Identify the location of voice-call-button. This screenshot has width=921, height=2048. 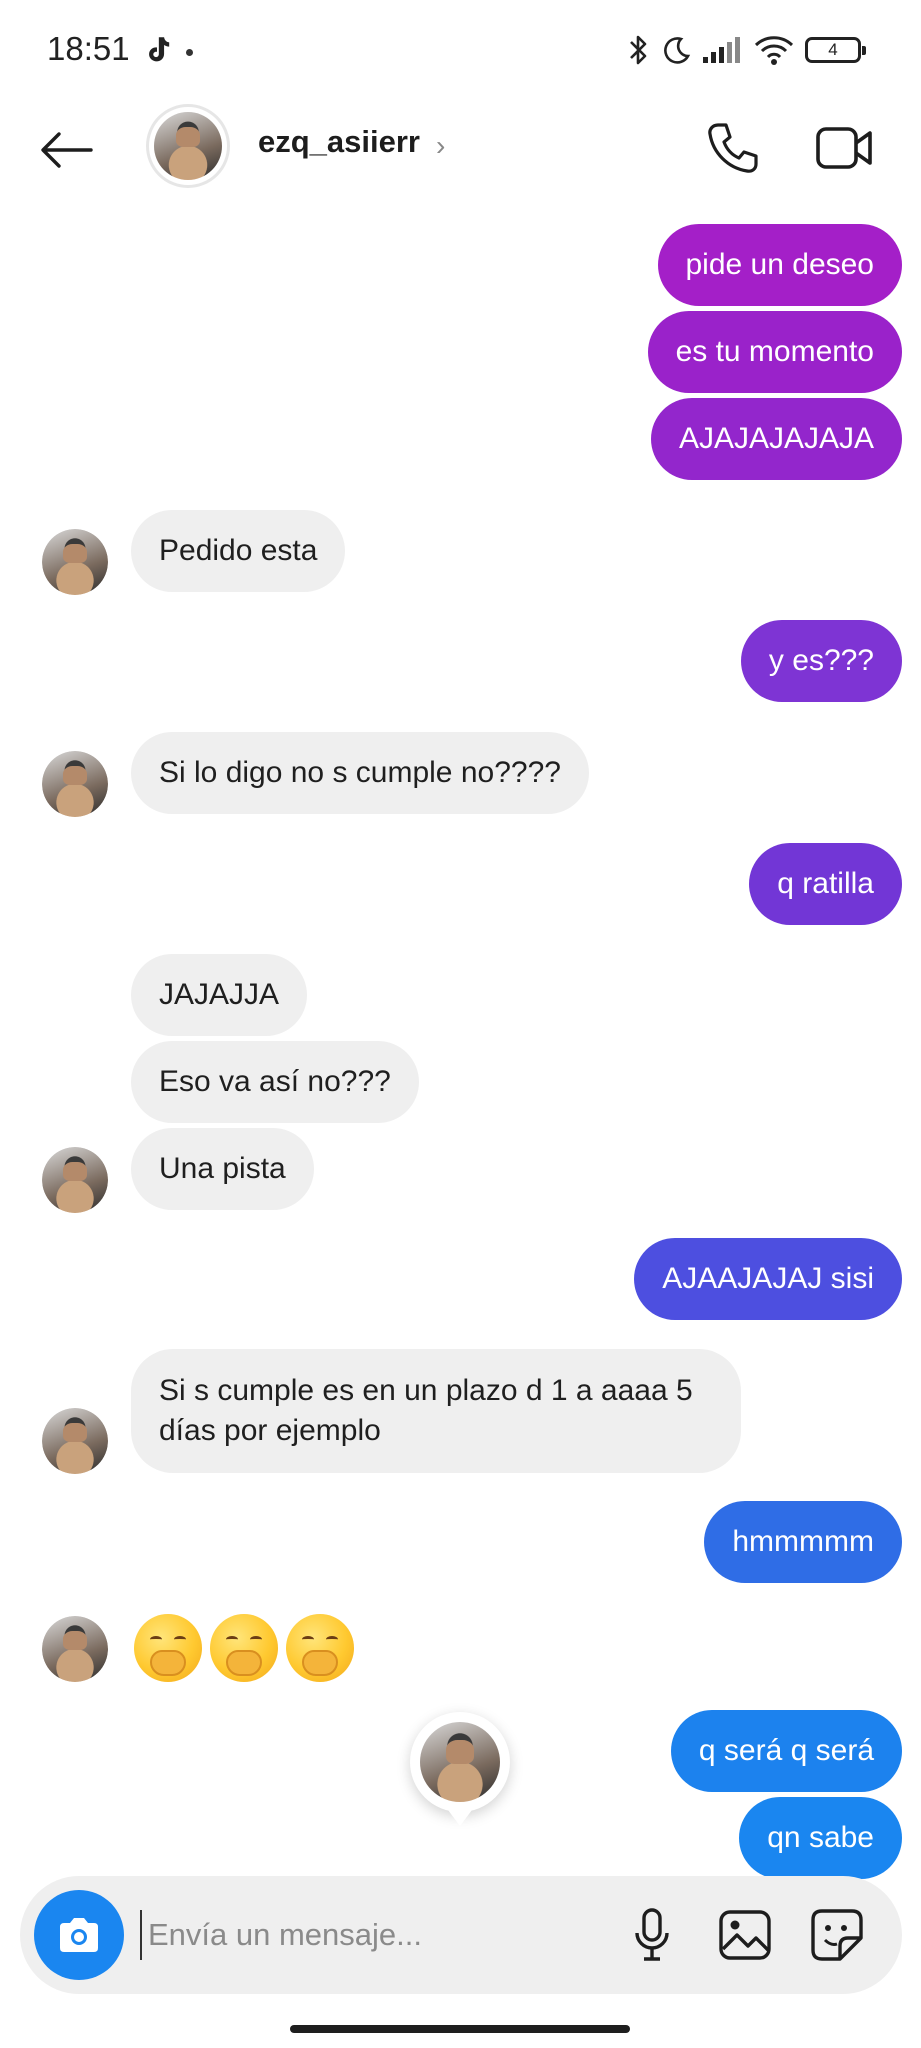
(732, 148).